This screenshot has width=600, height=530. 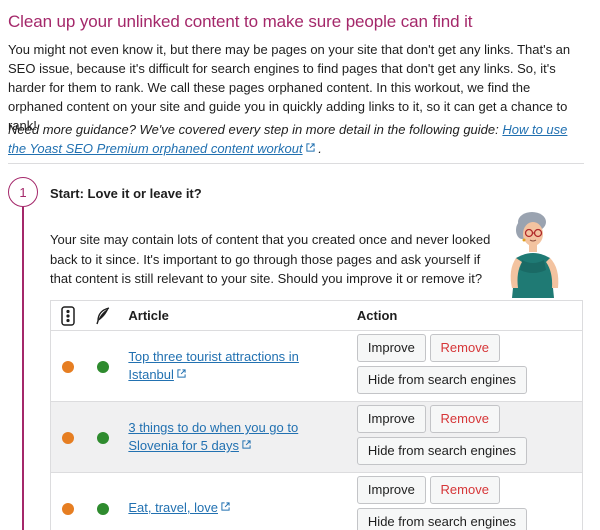 I want to click on article-header: Article, so click(x=234, y=315).